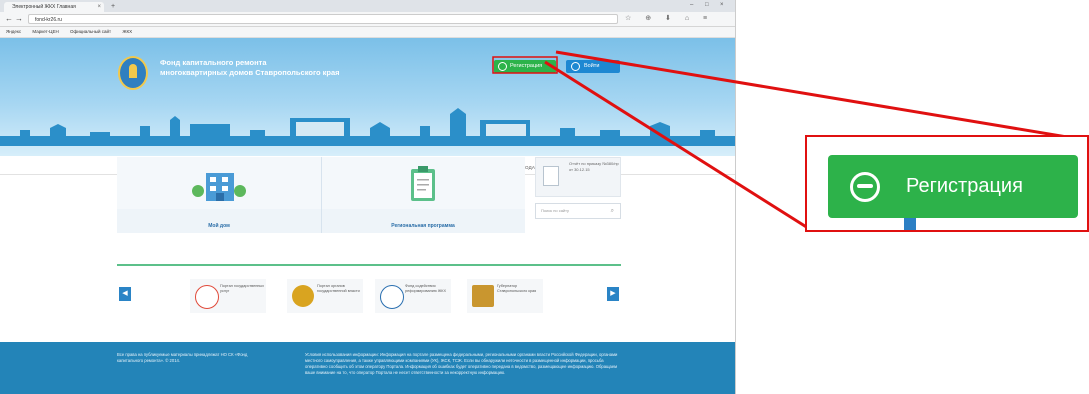 The image size is (1089, 394). Describe the element at coordinates (865, 187) in the screenshot. I see `key-icon` at that location.